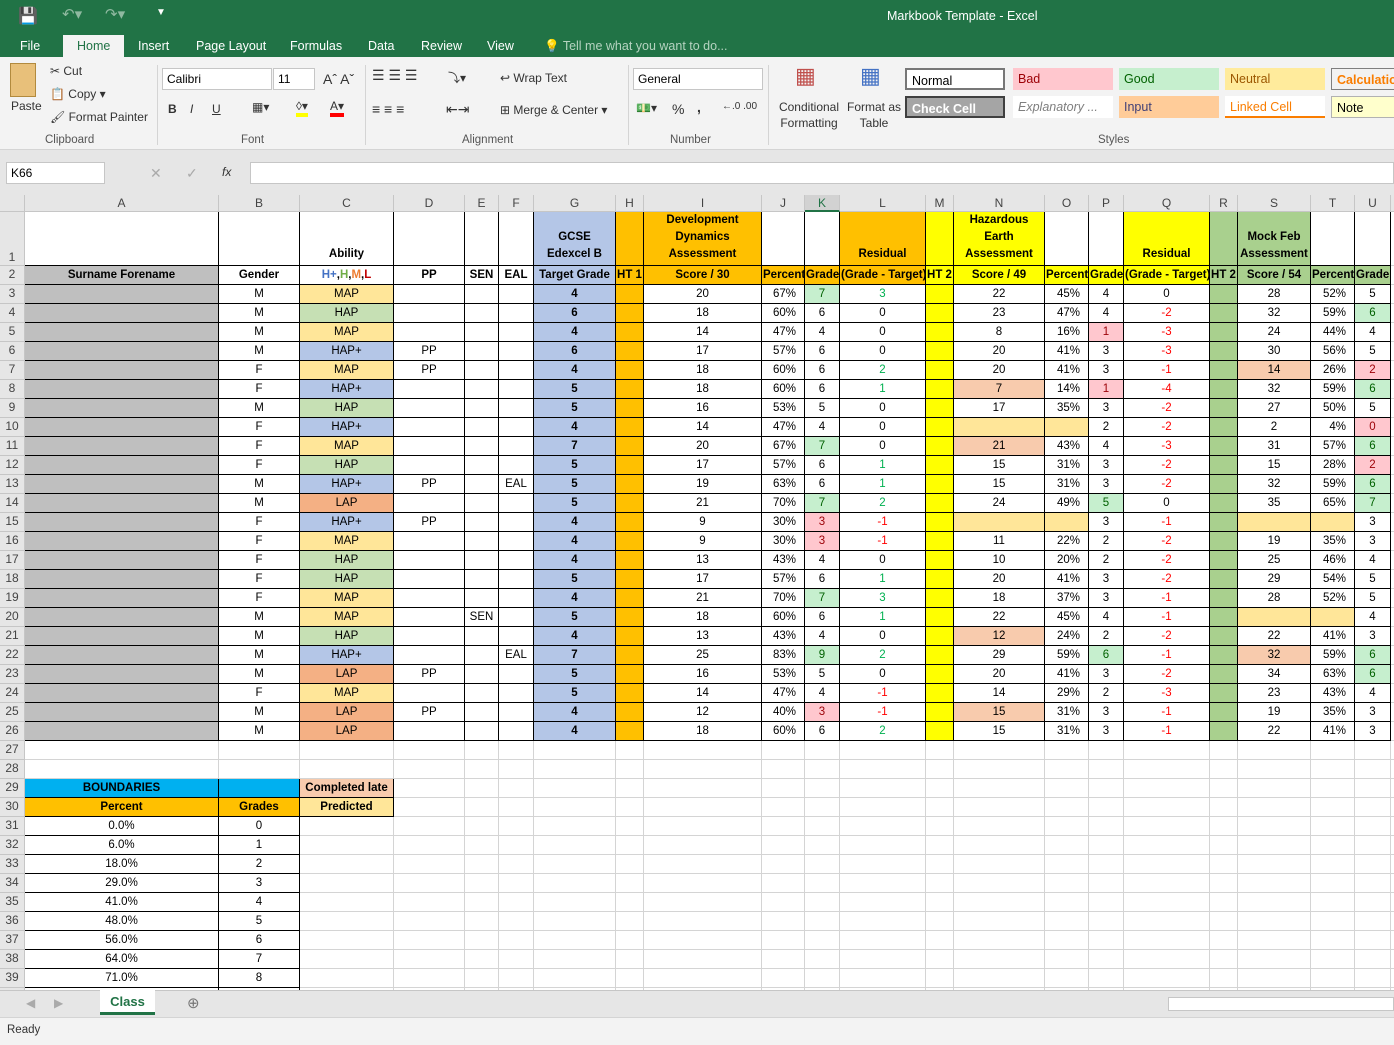 The height and width of the screenshot is (1045, 1394). What do you see at coordinates (1067, 522) in the screenshot?
I see `cell-O15` at bounding box center [1067, 522].